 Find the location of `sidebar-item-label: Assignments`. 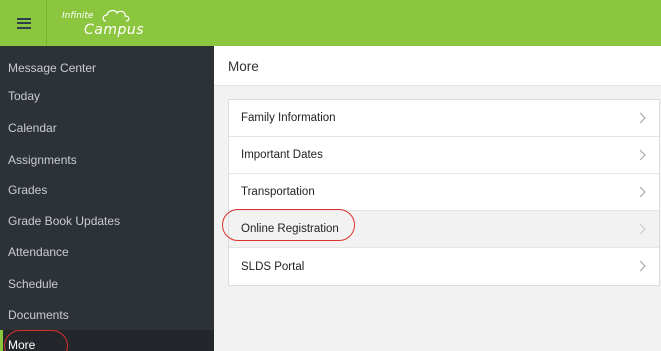

sidebar-item-label: Assignments is located at coordinates (42, 160).